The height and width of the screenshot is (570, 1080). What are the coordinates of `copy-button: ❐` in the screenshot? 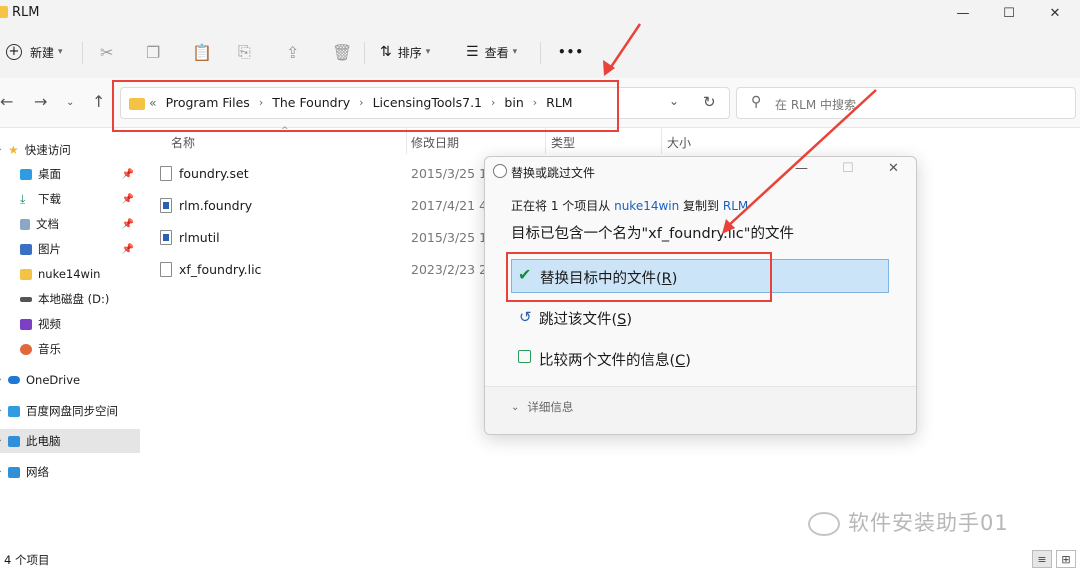 It's located at (153, 52).